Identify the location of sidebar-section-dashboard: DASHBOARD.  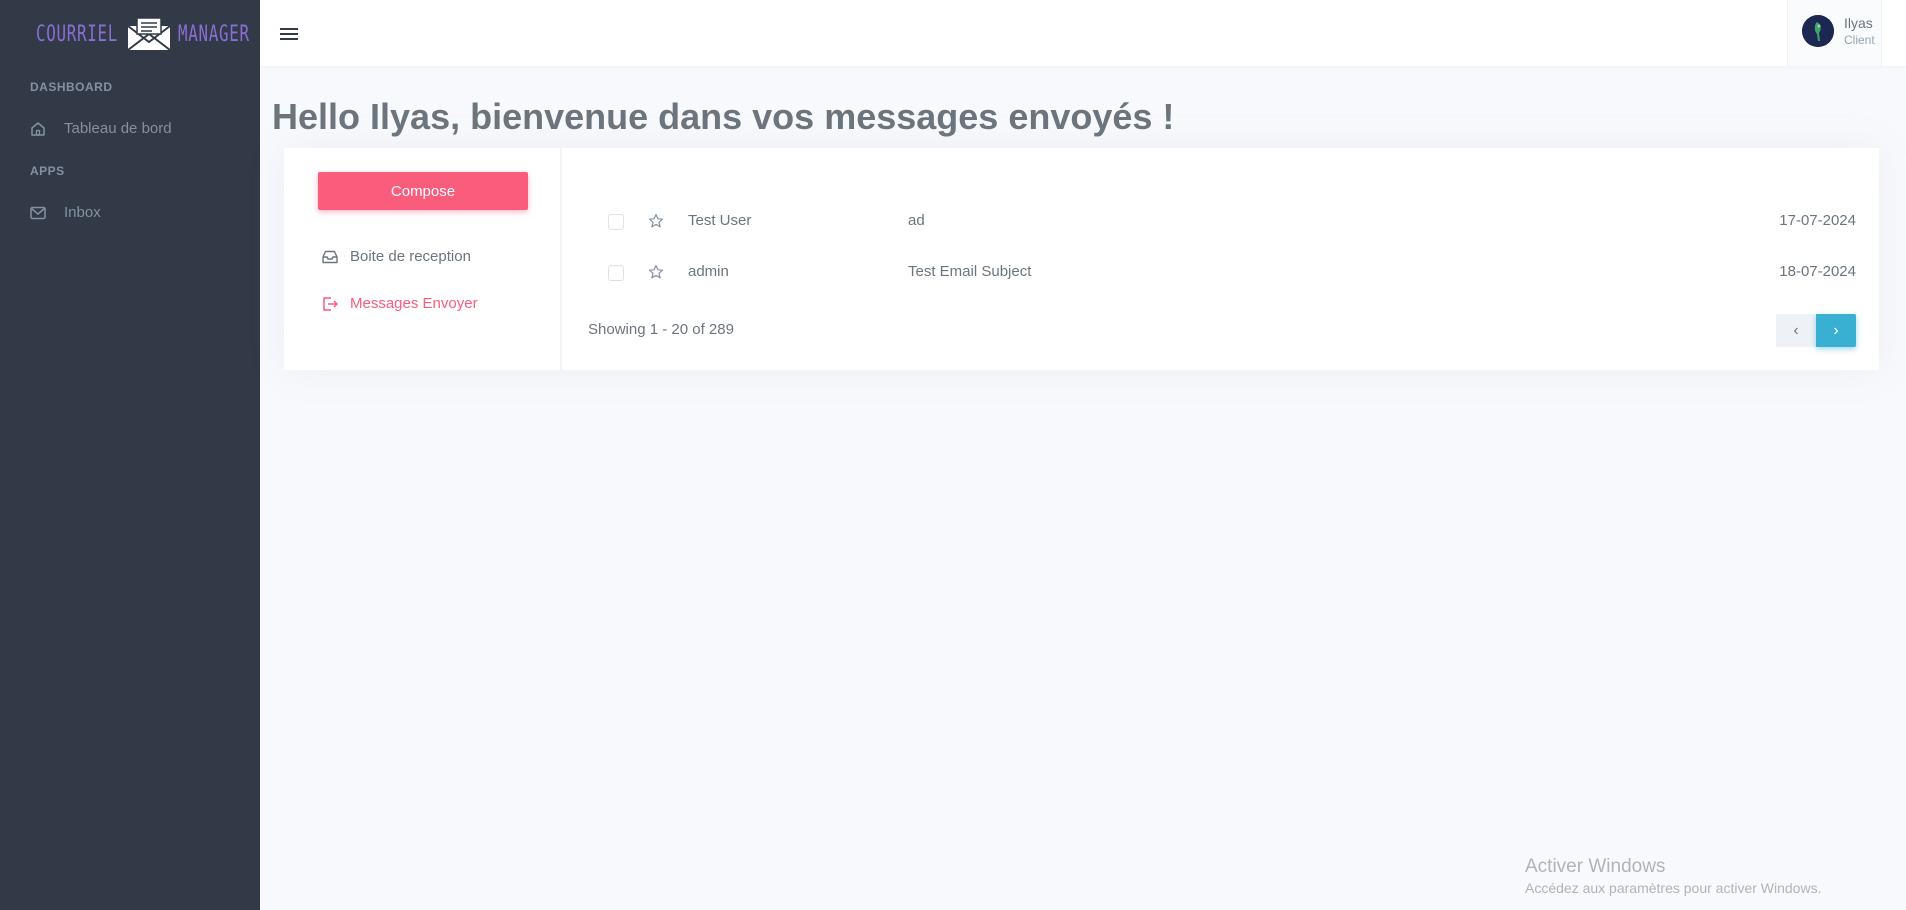
(71, 87).